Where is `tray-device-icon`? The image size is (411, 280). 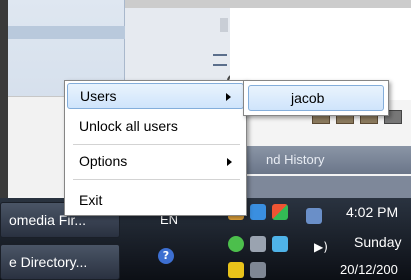
tray-device-icon is located at coordinates (258, 270).